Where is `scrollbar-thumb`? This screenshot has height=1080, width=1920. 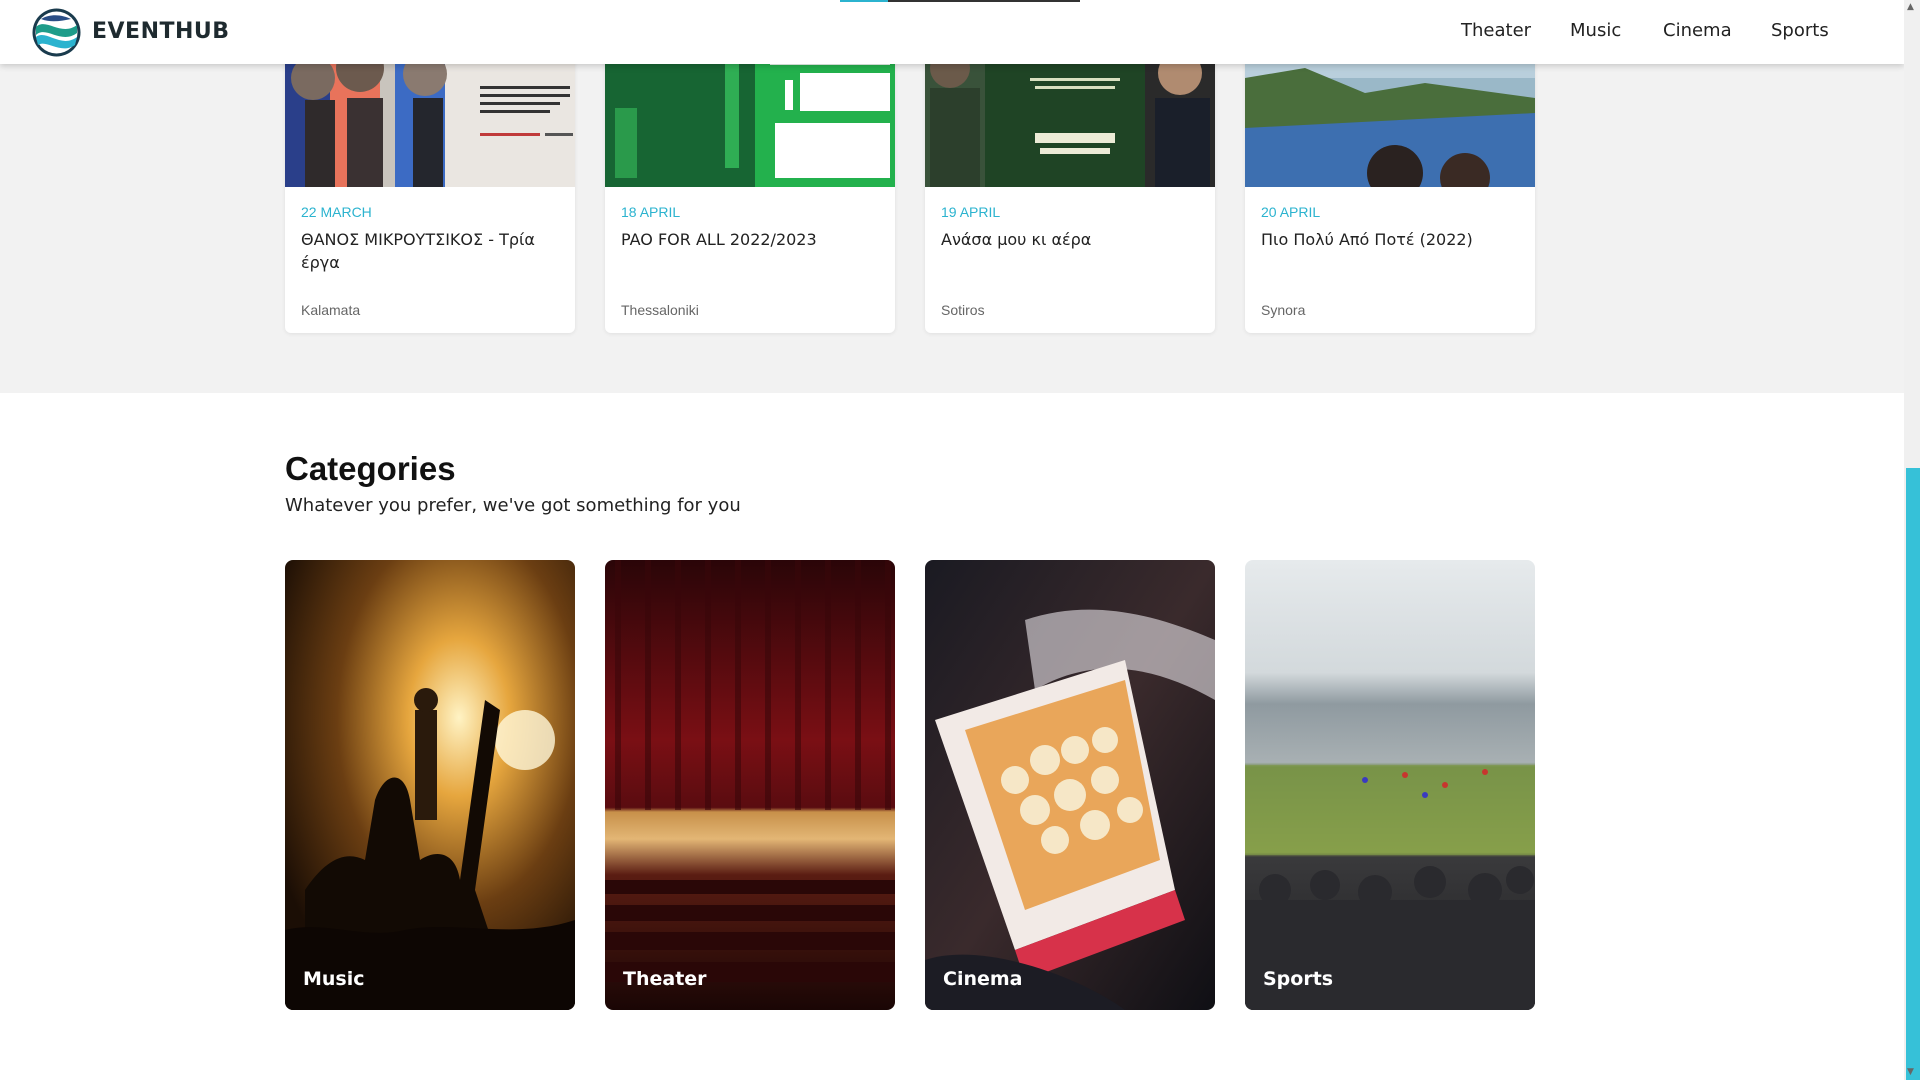 scrollbar-thumb is located at coordinates (1913, 774).